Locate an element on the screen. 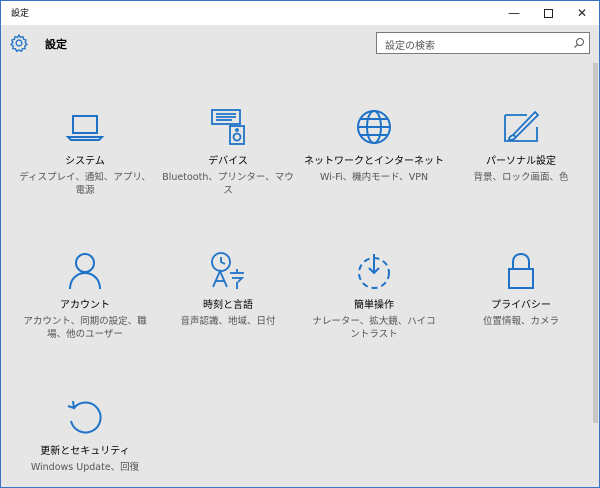  tile-name: アカウント is located at coordinates (85, 305).